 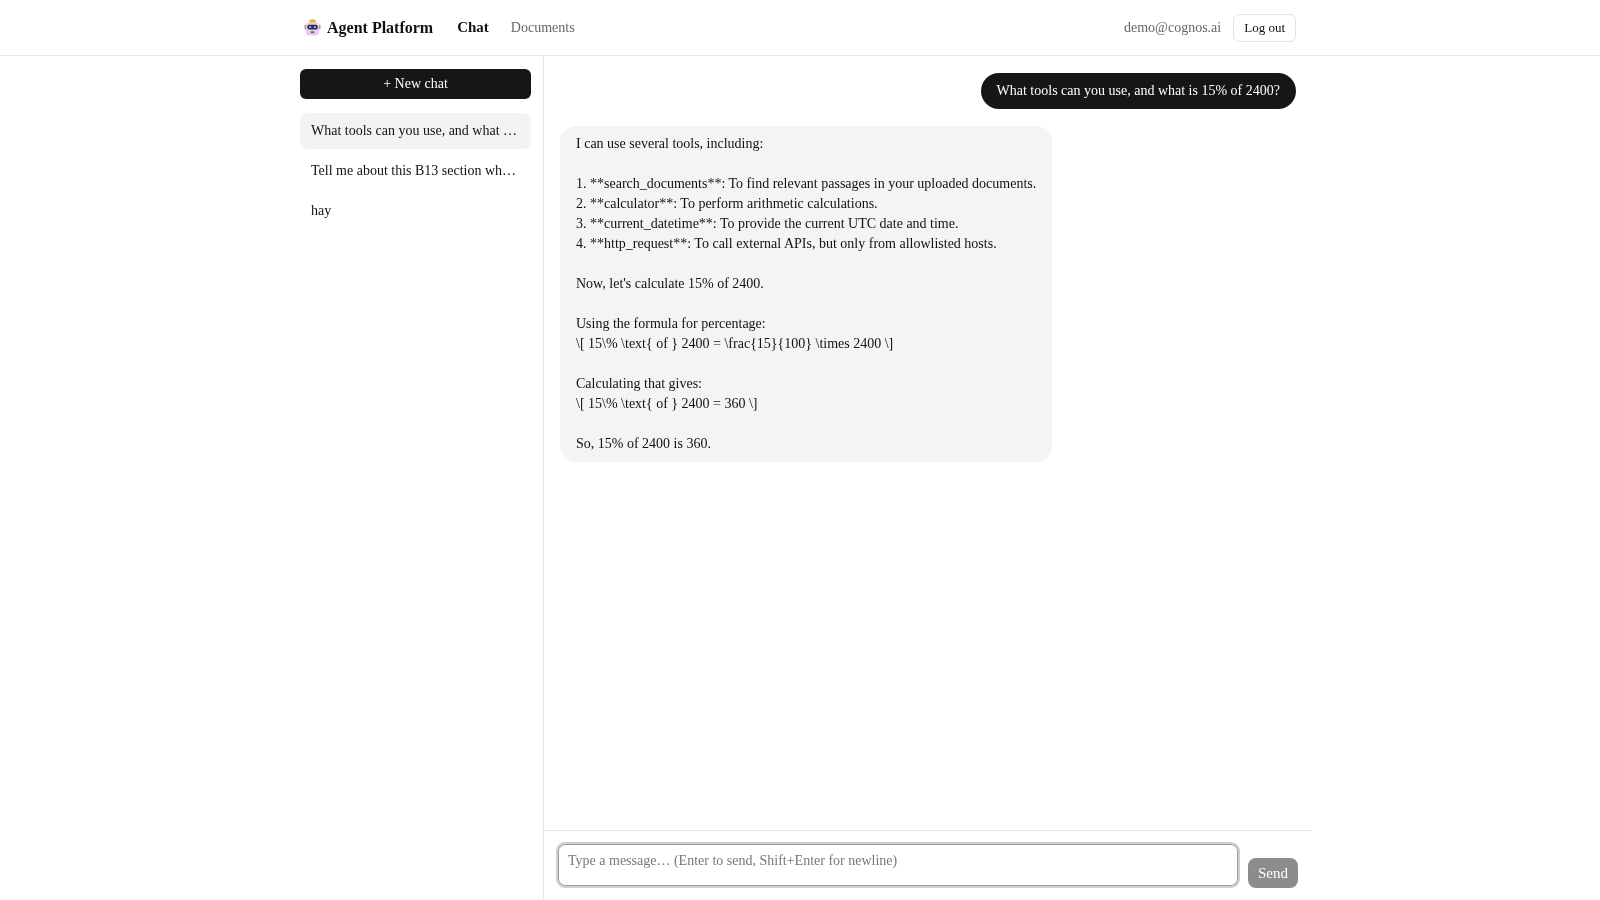 What do you see at coordinates (1264, 27) in the screenshot?
I see `logout-button: Log out` at bounding box center [1264, 27].